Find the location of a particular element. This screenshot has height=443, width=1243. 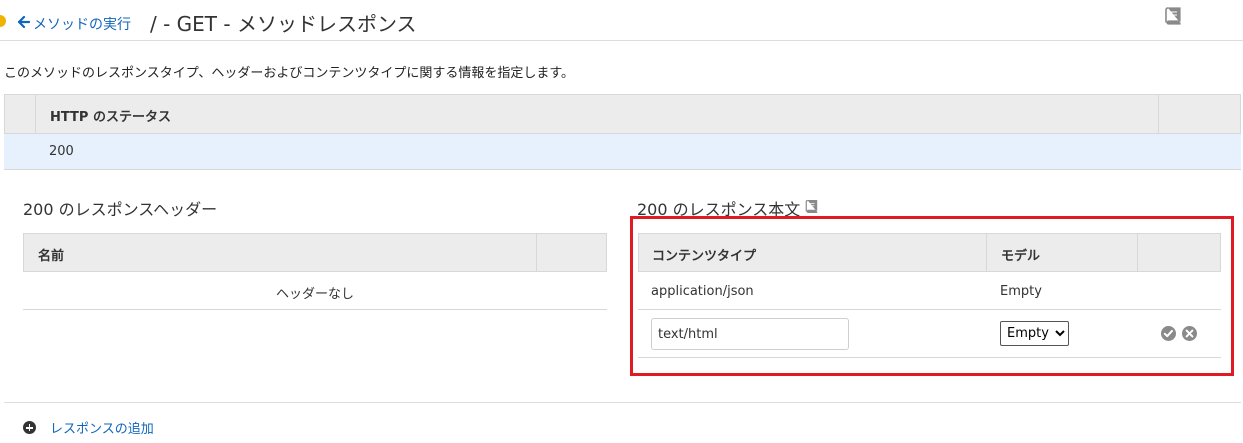

headers-table-header: 名前 is located at coordinates (315, 252).